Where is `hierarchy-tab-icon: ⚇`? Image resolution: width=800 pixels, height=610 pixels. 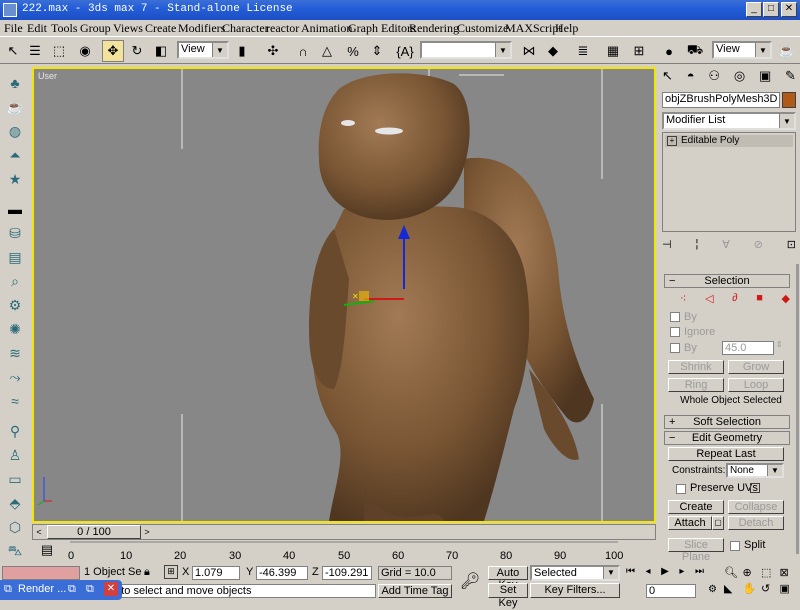 hierarchy-tab-icon: ⚇ is located at coordinates (714, 79).